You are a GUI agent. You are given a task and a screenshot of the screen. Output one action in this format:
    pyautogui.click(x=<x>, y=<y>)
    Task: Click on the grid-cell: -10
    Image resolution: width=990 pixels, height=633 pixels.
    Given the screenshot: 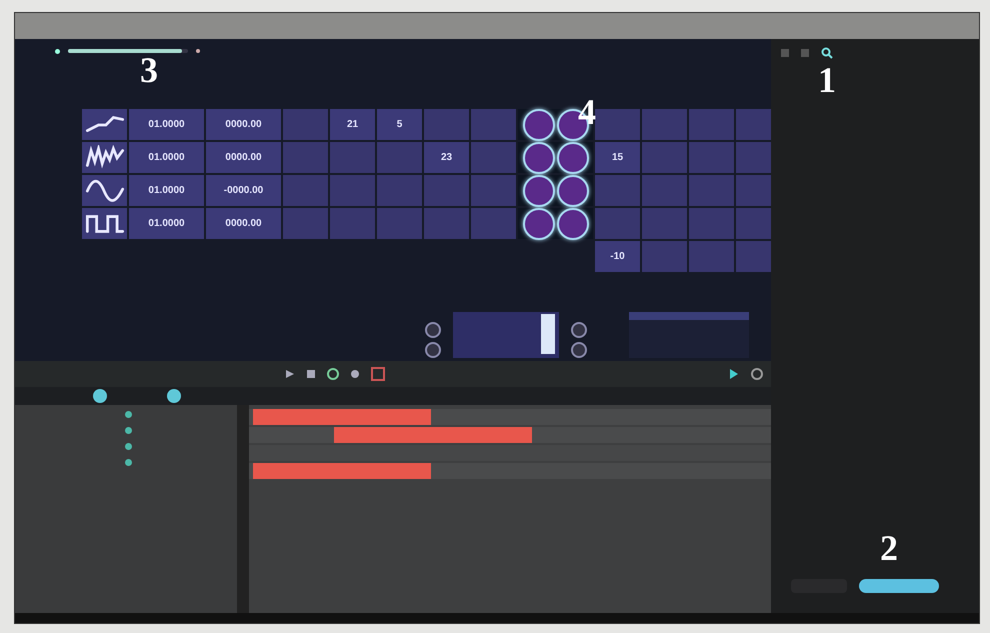 What is the action you would take?
    pyautogui.click(x=617, y=256)
    